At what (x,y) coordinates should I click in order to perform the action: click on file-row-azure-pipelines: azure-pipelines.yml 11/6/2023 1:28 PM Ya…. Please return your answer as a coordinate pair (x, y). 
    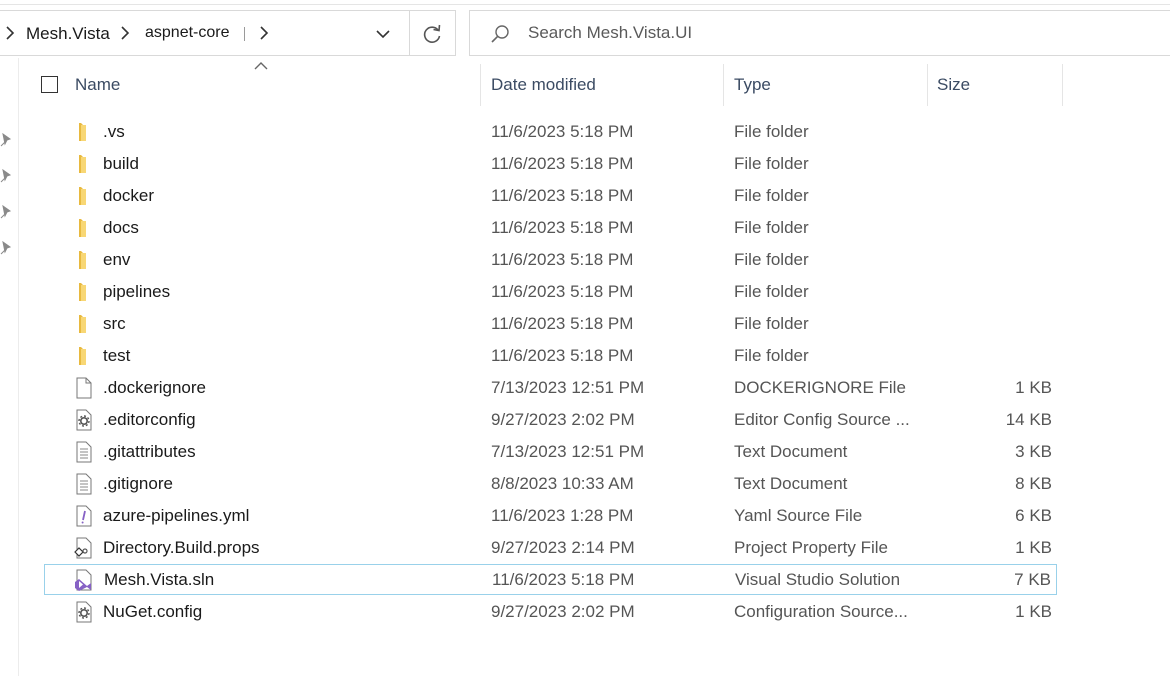
    Looking at the image, I should click on (550, 515).